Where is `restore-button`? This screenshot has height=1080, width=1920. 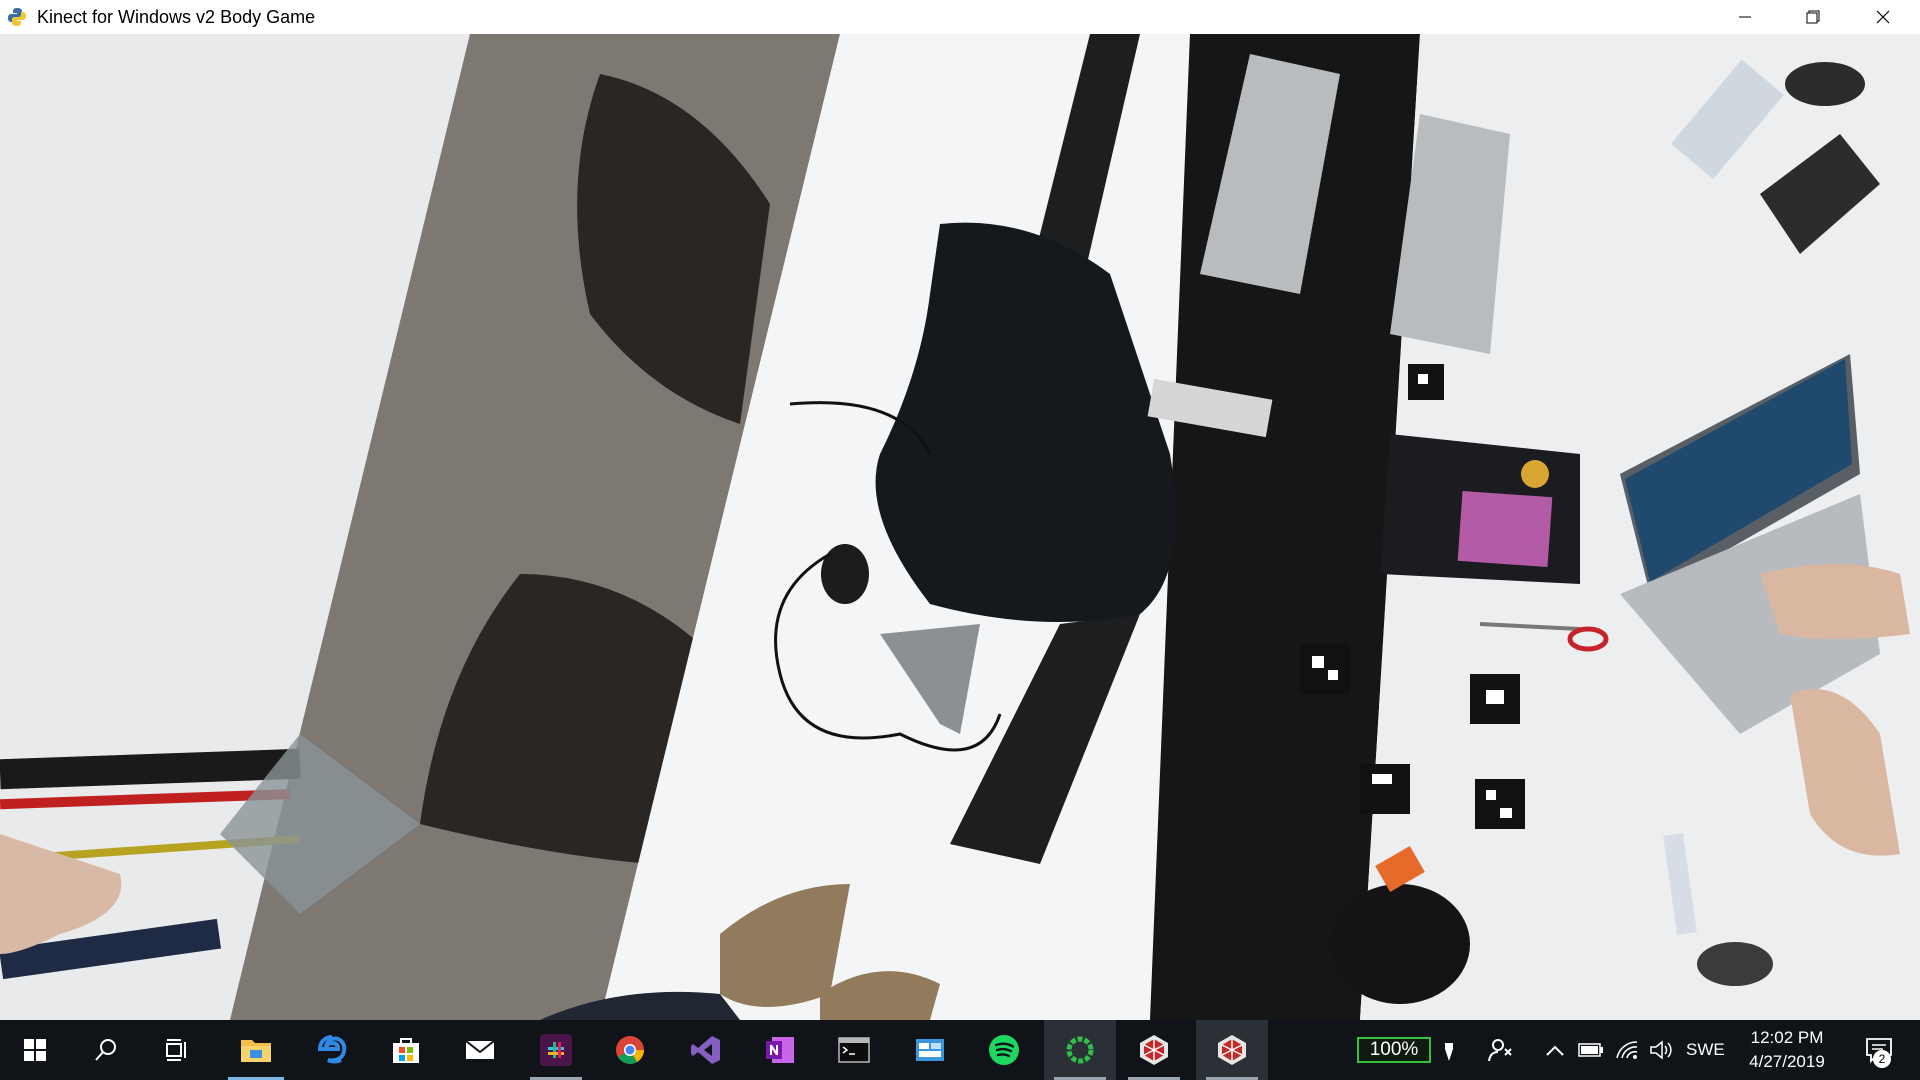
restore-button is located at coordinates (1812, 17).